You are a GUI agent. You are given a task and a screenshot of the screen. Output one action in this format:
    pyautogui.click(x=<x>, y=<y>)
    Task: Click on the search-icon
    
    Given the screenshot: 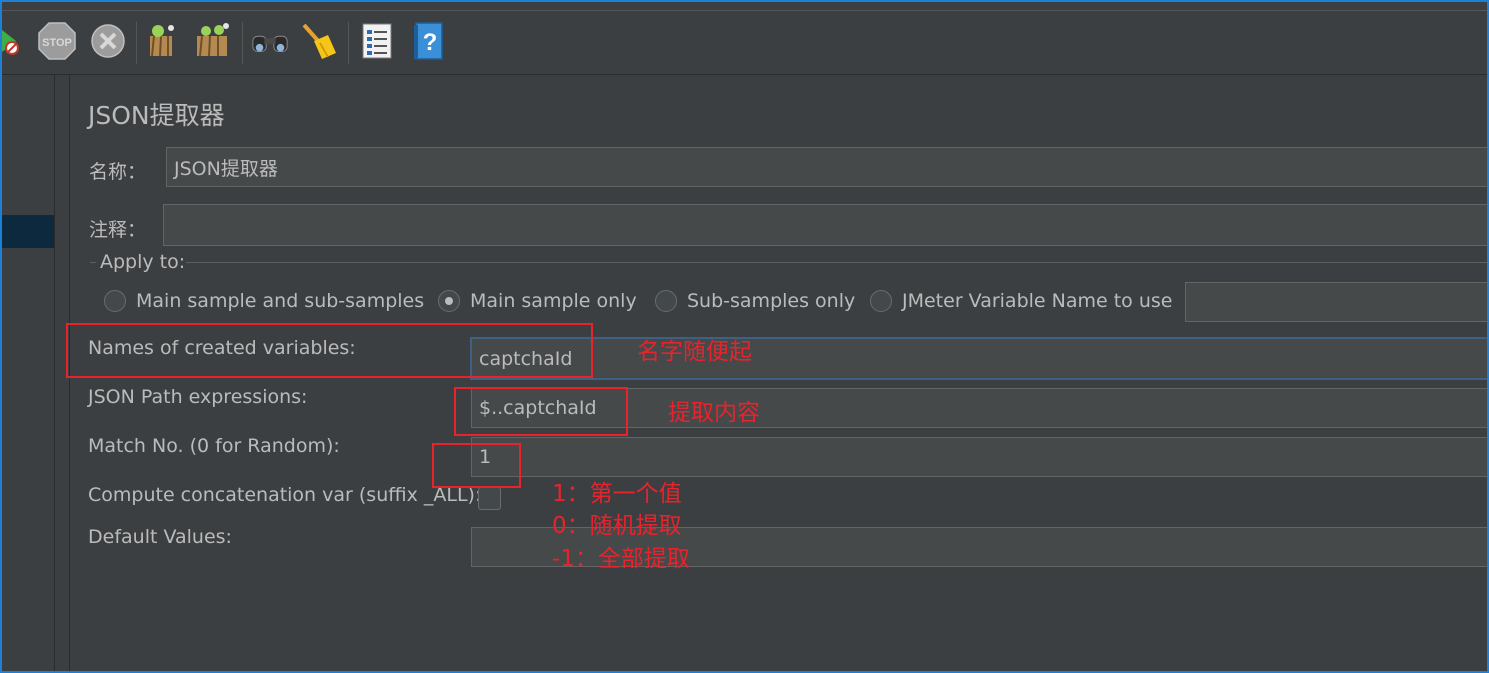 What is the action you would take?
    pyautogui.click(x=270, y=41)
    